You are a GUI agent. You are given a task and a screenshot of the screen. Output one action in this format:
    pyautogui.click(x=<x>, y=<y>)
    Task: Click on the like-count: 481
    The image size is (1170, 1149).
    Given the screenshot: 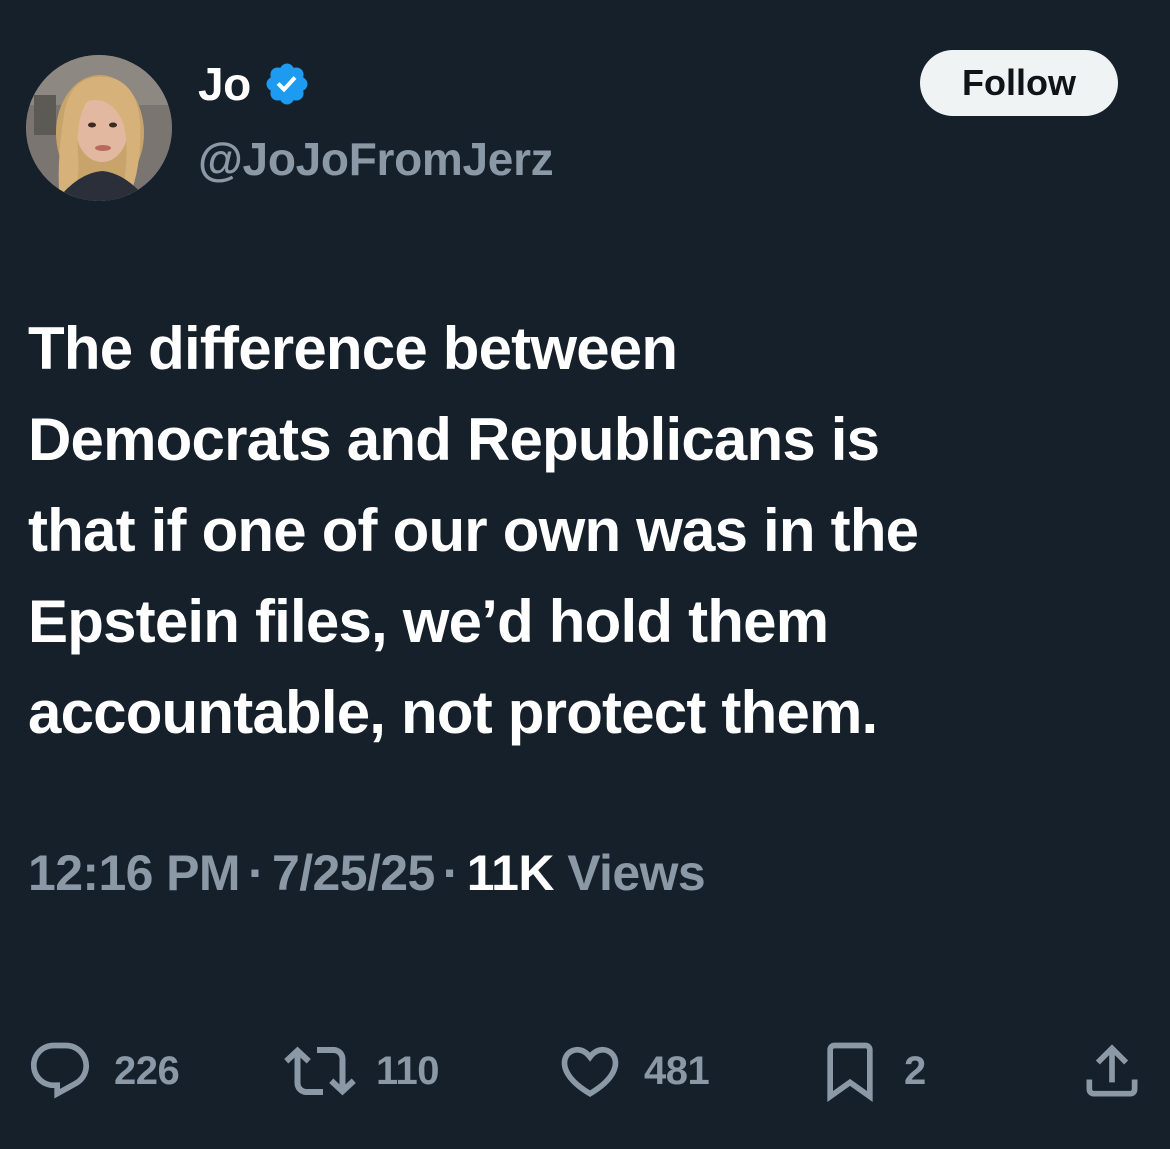 What is the action you would take?
    pyautogui.click(x=677, y=1070)
    